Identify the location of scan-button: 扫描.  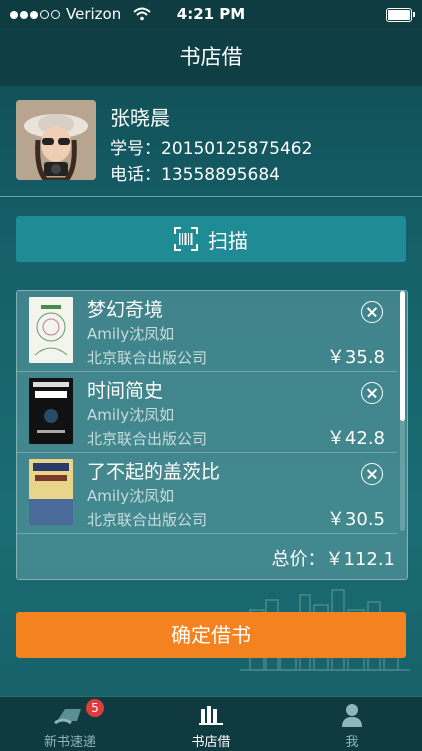
(211, 239).